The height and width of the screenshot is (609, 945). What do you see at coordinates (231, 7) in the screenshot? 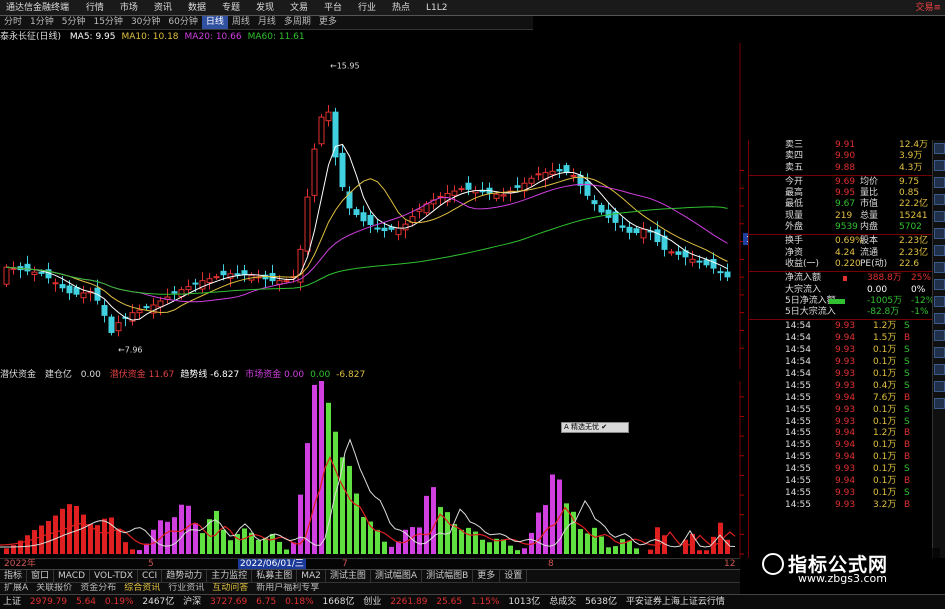
I see `menu-item: 专题` at bounding box center [231, 7].